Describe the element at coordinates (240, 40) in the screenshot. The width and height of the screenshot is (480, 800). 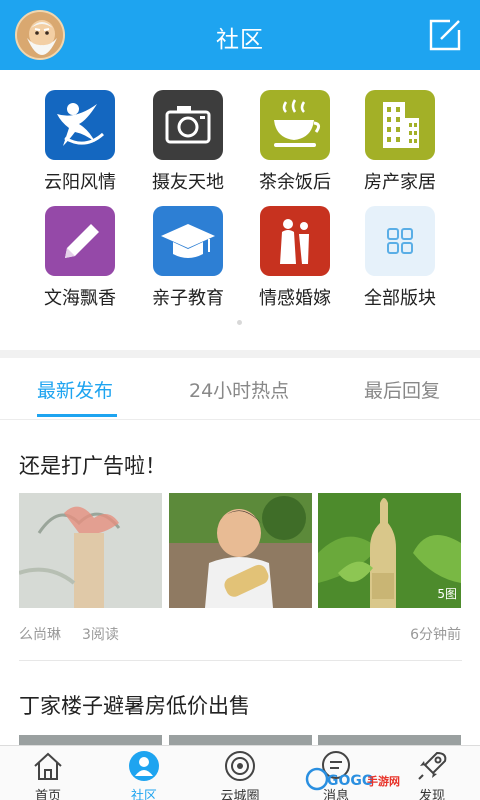
I see `page-title: 社区` at that location.